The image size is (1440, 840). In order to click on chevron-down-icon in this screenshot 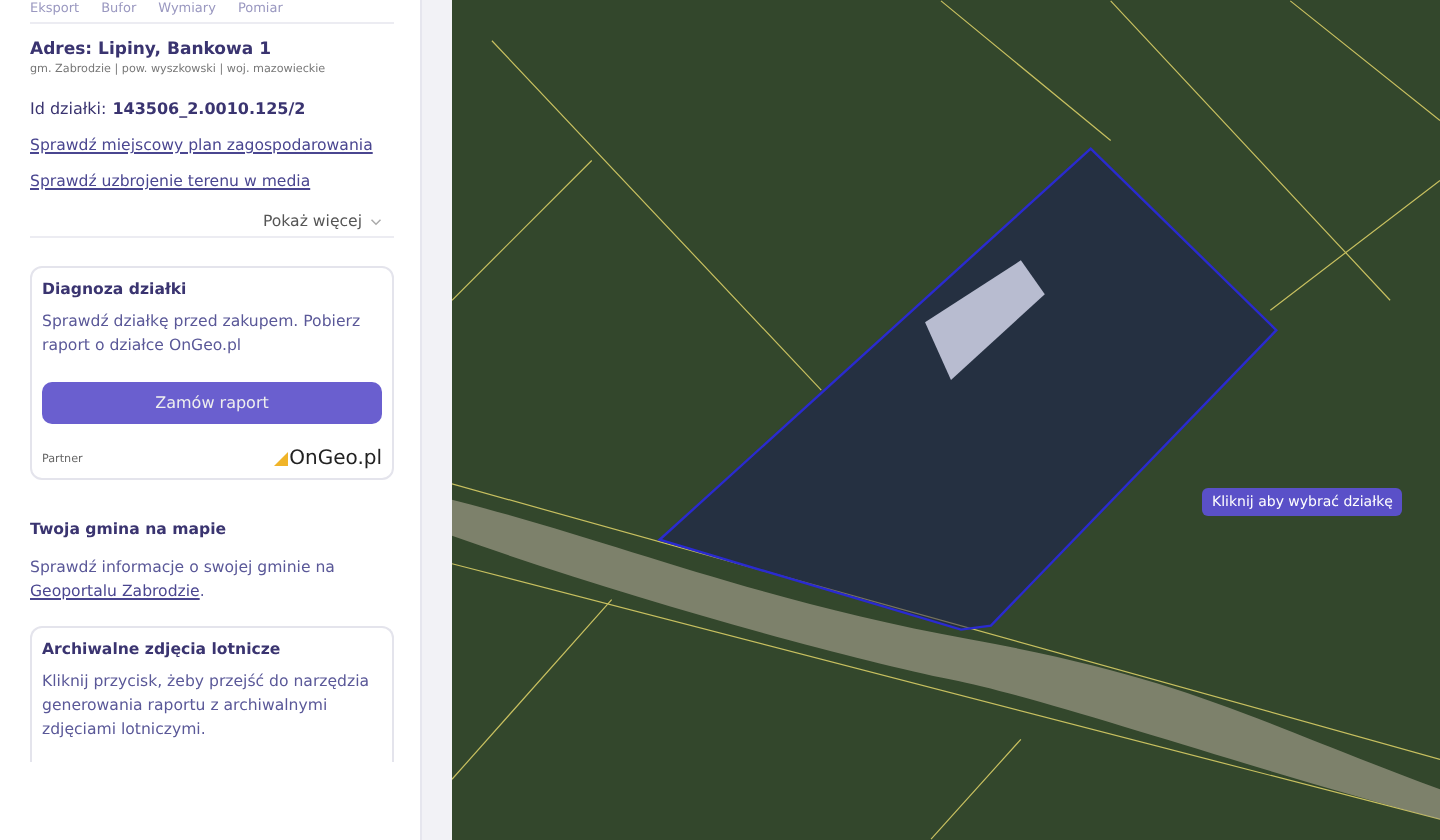, I will do `click(376, 221)`.